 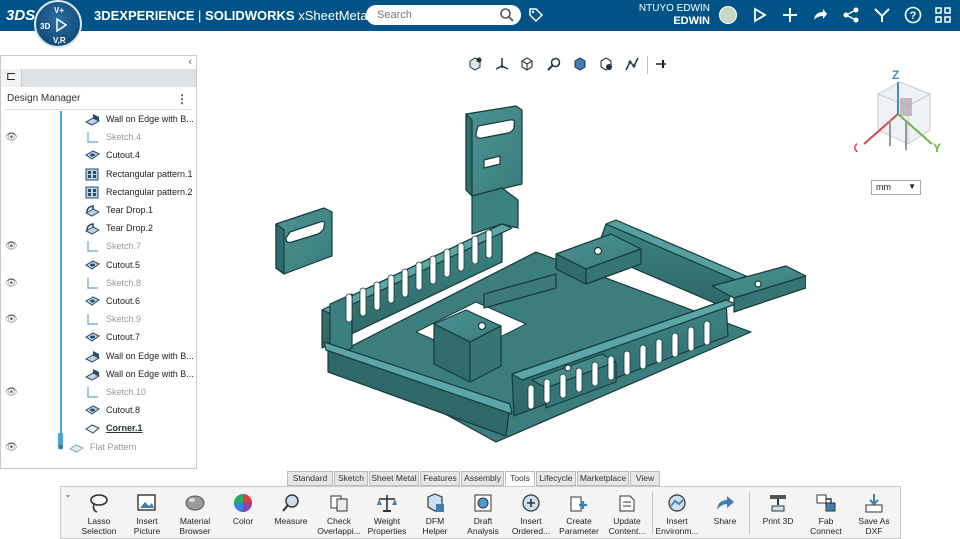 I want to click on fab-connect-button: Fab Connect, so click(x=826, y=515).